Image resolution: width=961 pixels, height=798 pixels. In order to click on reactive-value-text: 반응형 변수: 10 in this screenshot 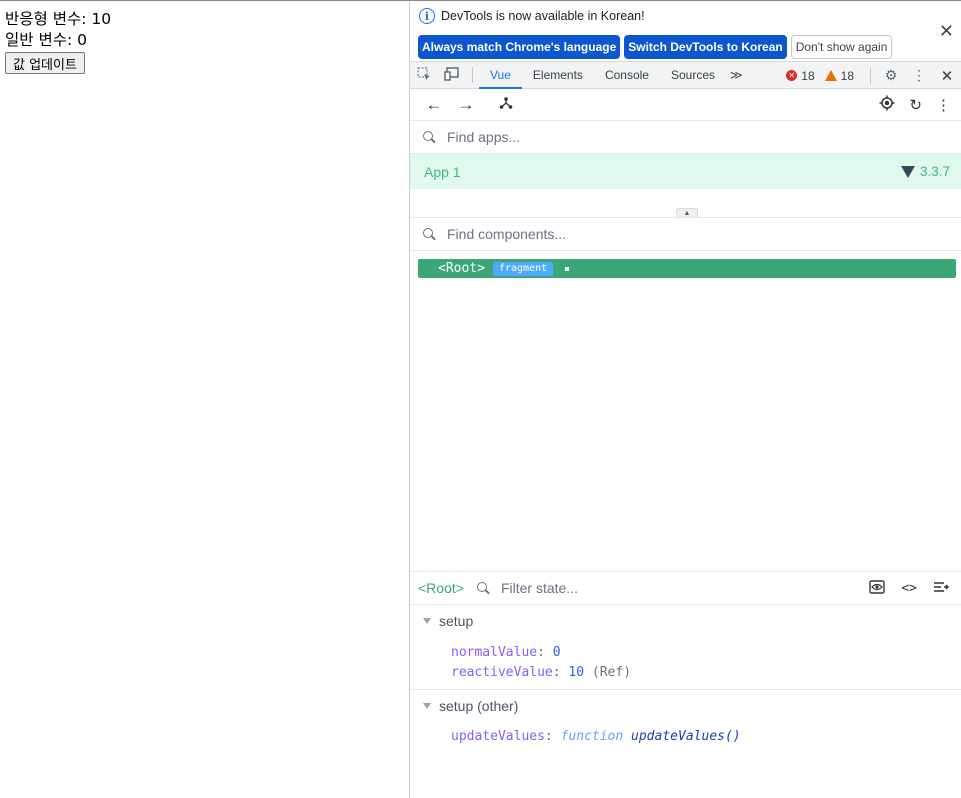, I will do `click(58, 19)`.